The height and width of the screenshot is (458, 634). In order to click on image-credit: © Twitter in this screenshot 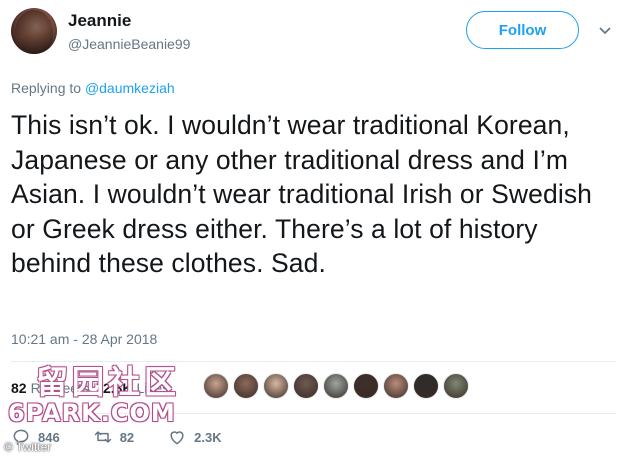, I will do `click(28, 447)`.